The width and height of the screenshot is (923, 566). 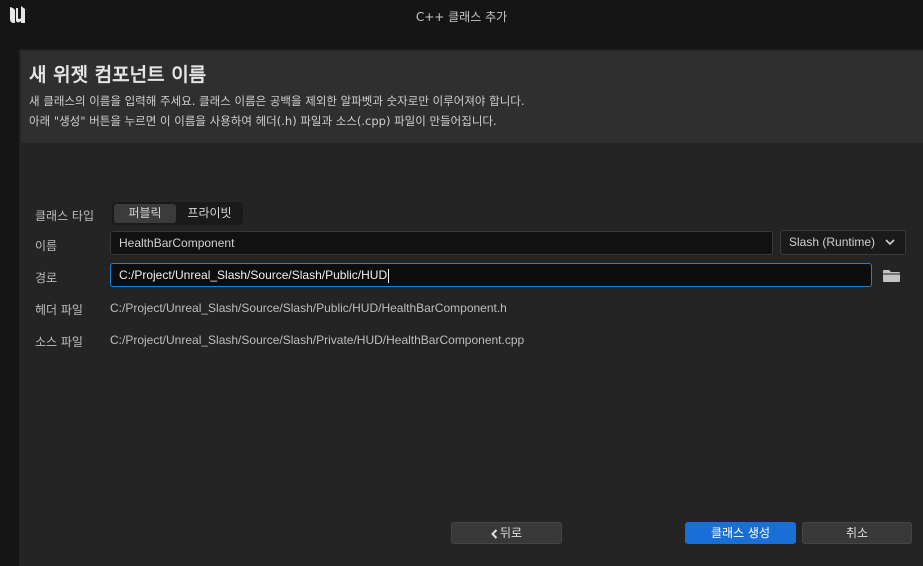 What do you see at coordinates (890, 242) in the screenshot?
I see `chevron-down-icon` at bounding box center [890, 242].